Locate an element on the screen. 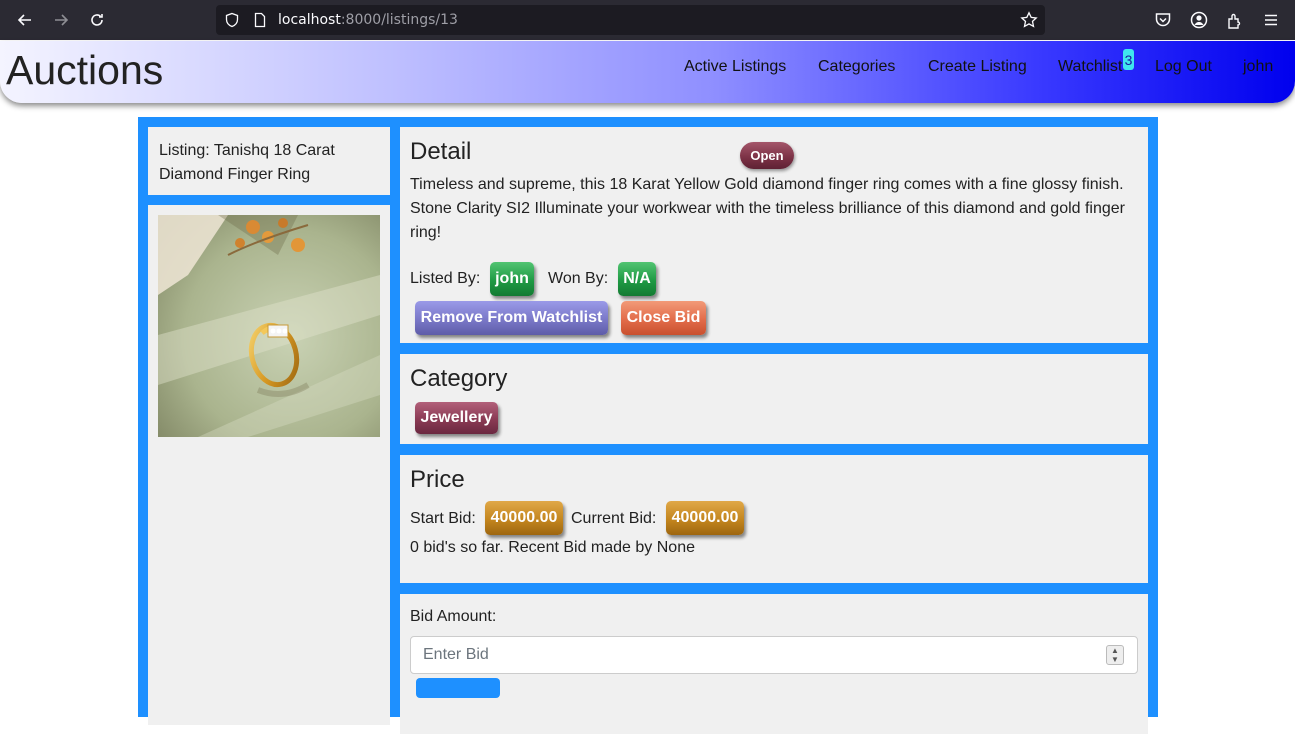 Image resolution: width=1295 pixels, height=734 pixels. url-text: localhost:8000/listings/13 is located at coordinates (368, 20).